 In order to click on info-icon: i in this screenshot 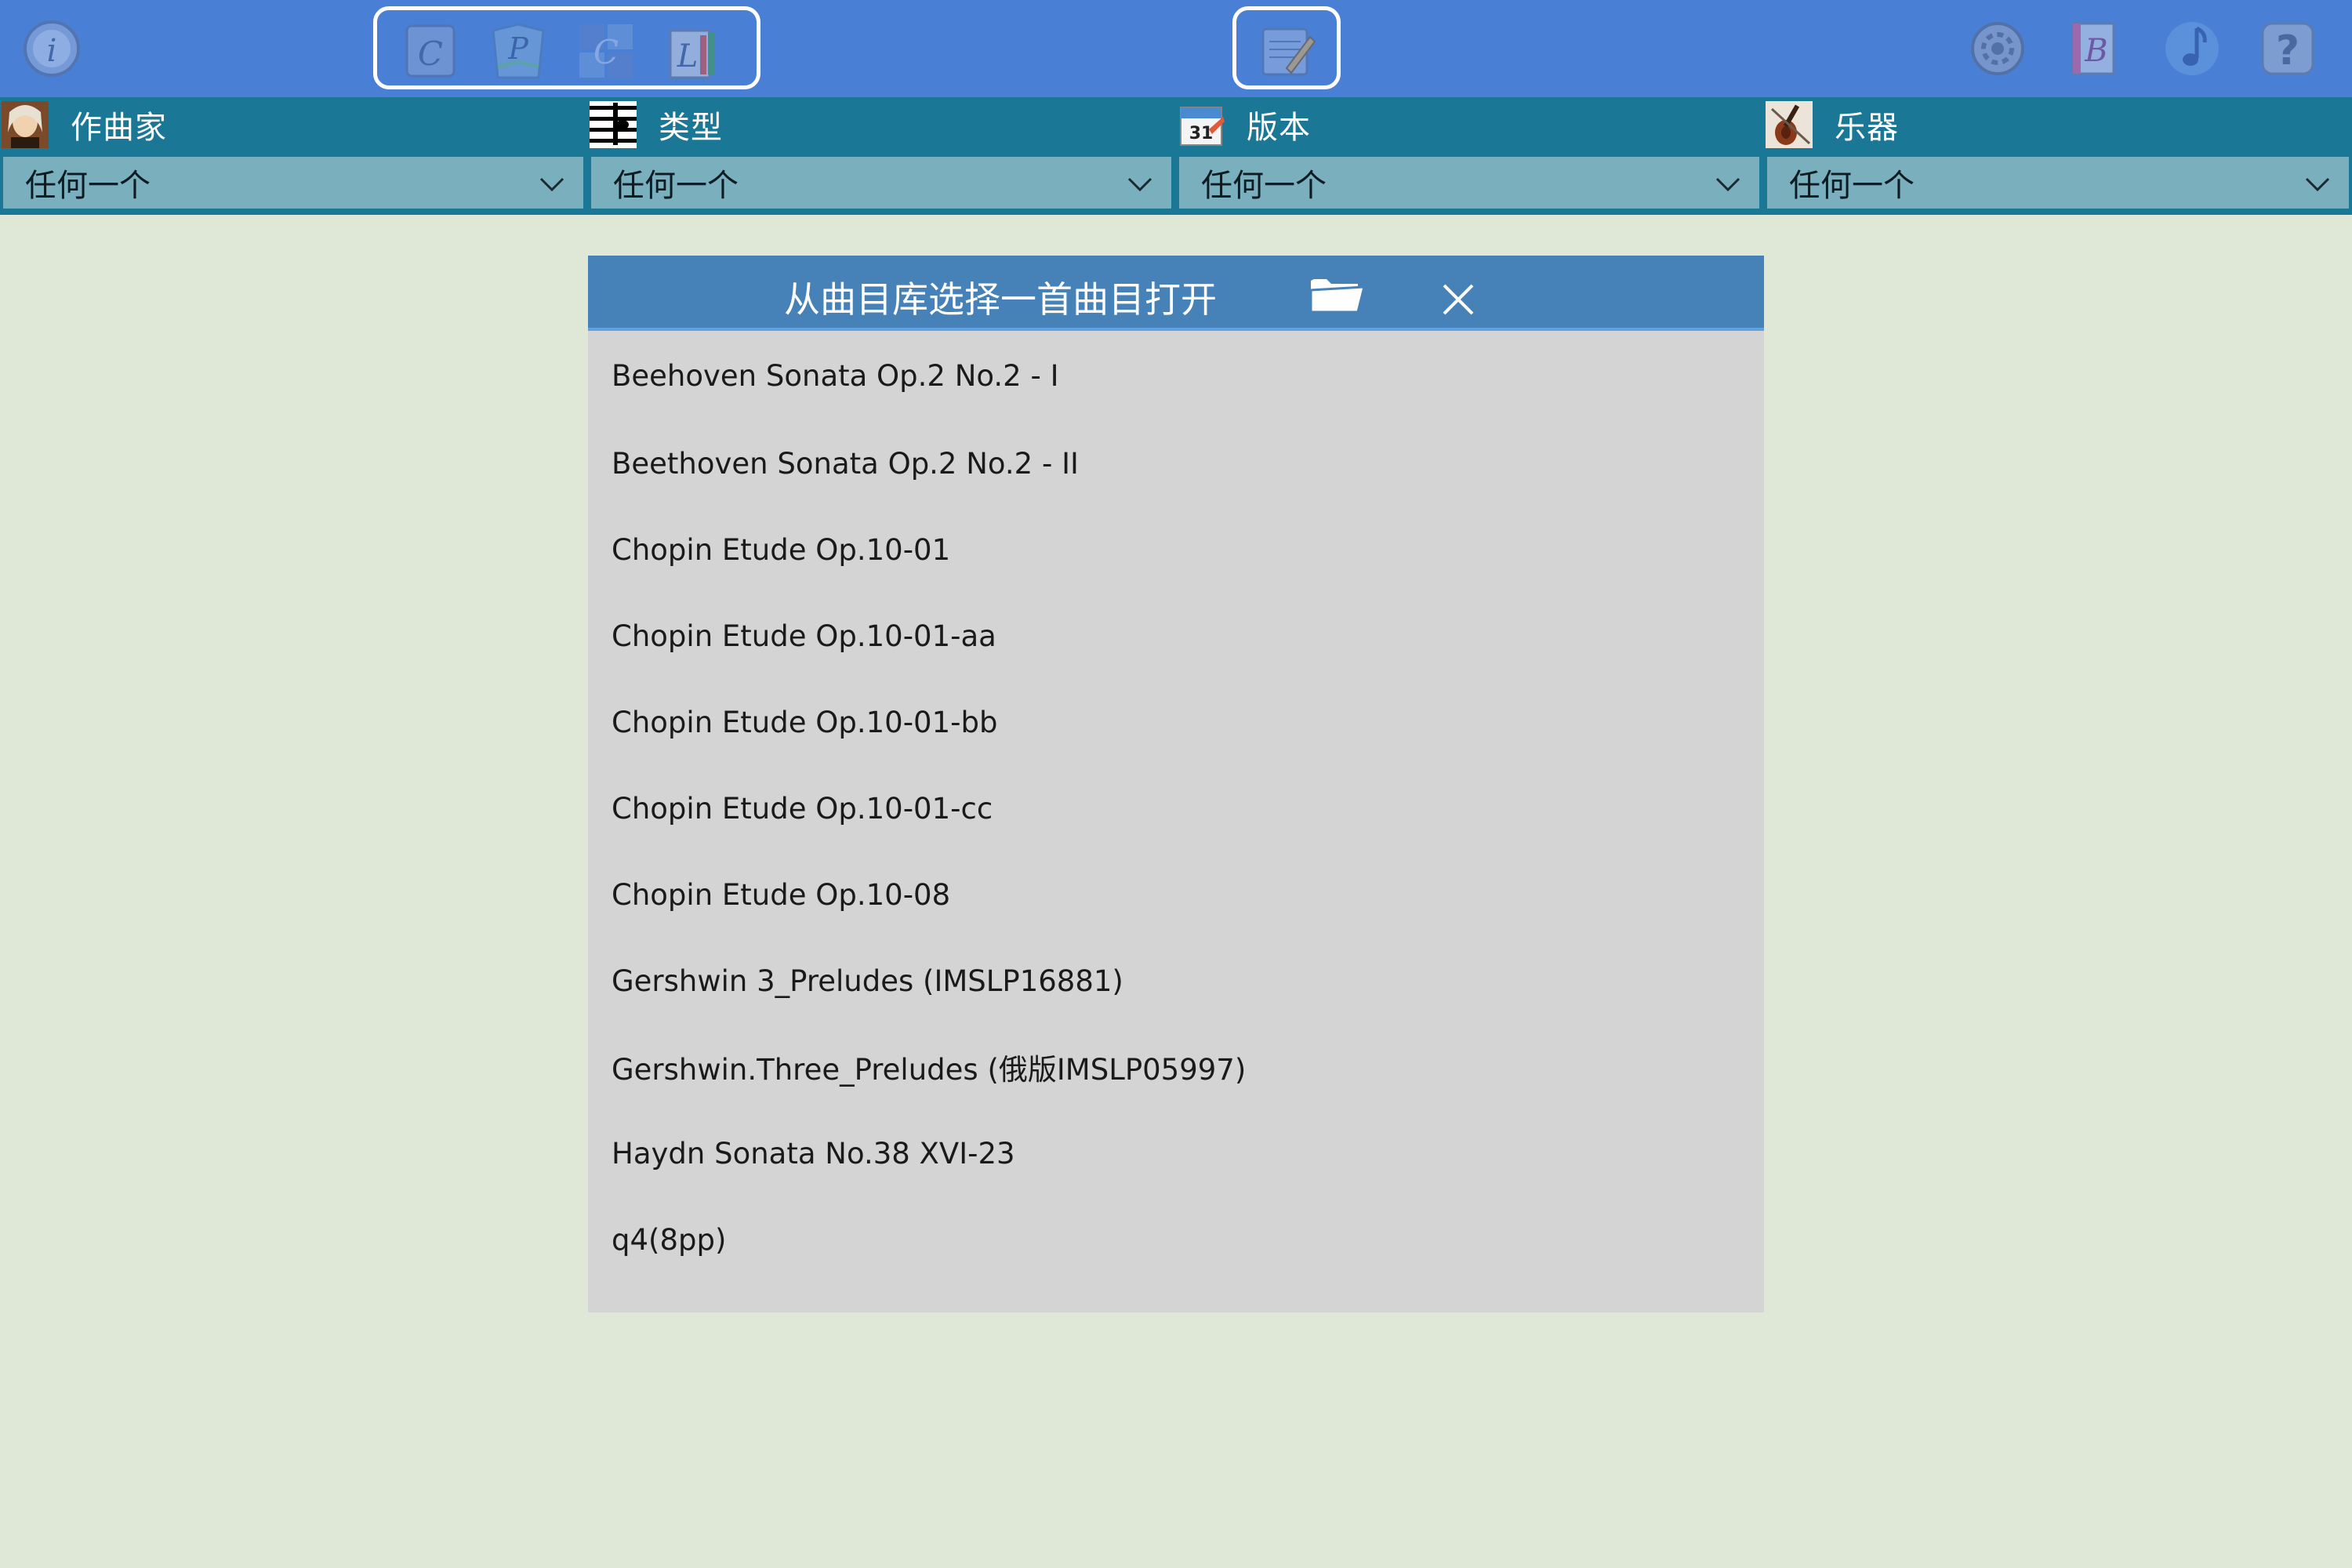, I will do `click(52, 48)`.